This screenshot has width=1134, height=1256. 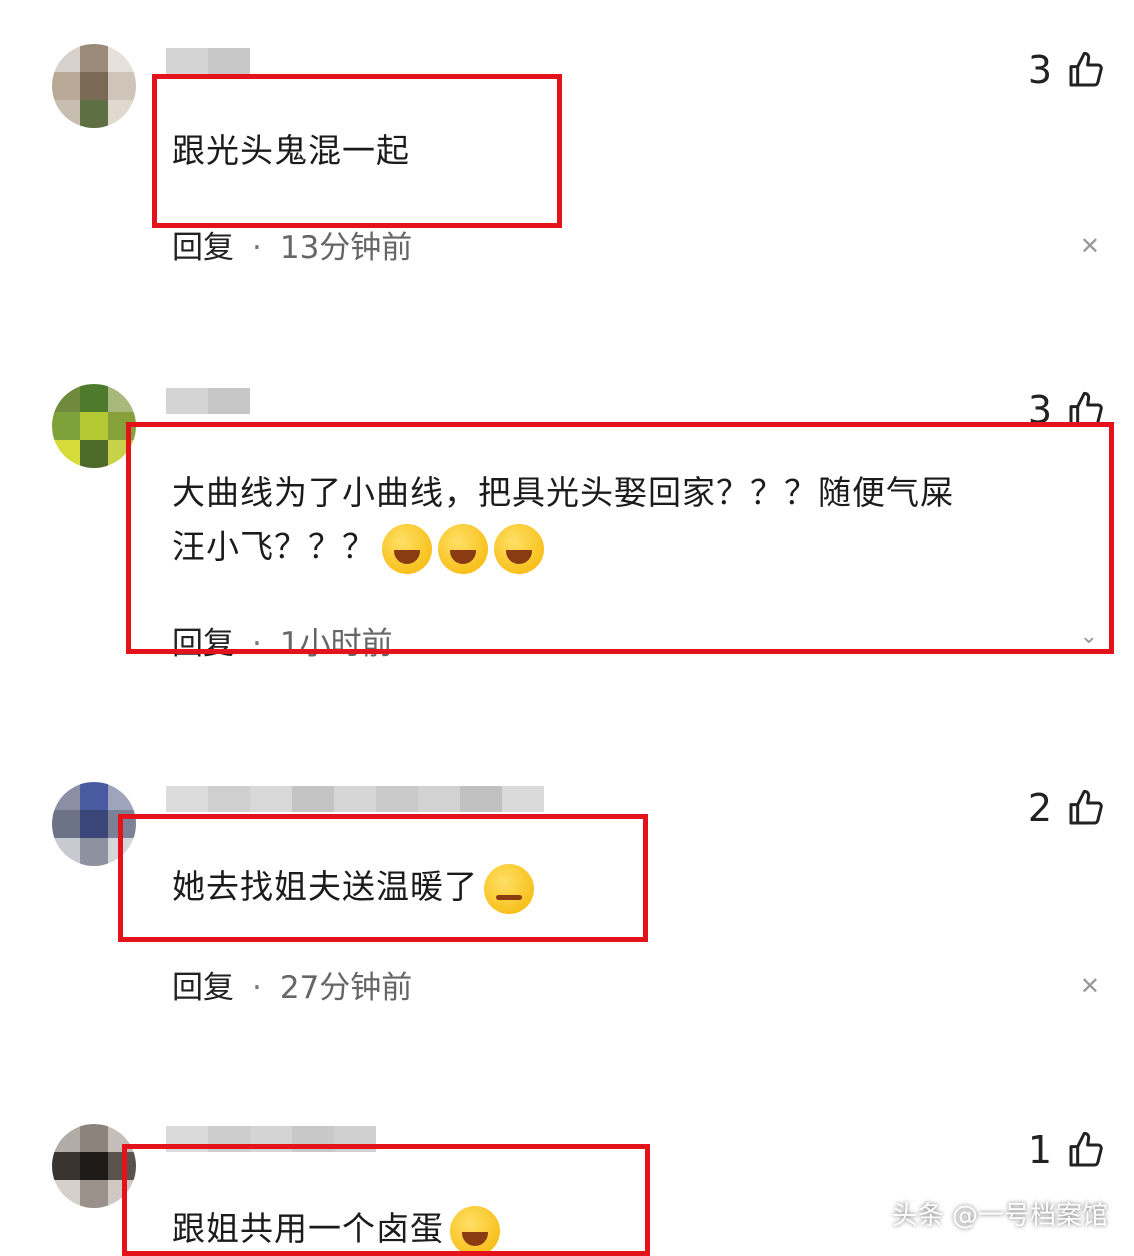 What do you see at coordinates (94, 1166) in the screenshot?
I see `avatar` at bounding box center [94, 1166].